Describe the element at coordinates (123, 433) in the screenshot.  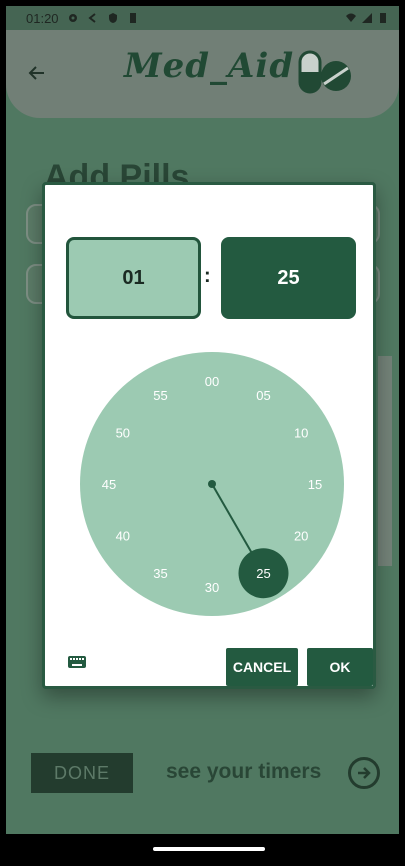
I see `clock-number-50: 50` at that location.